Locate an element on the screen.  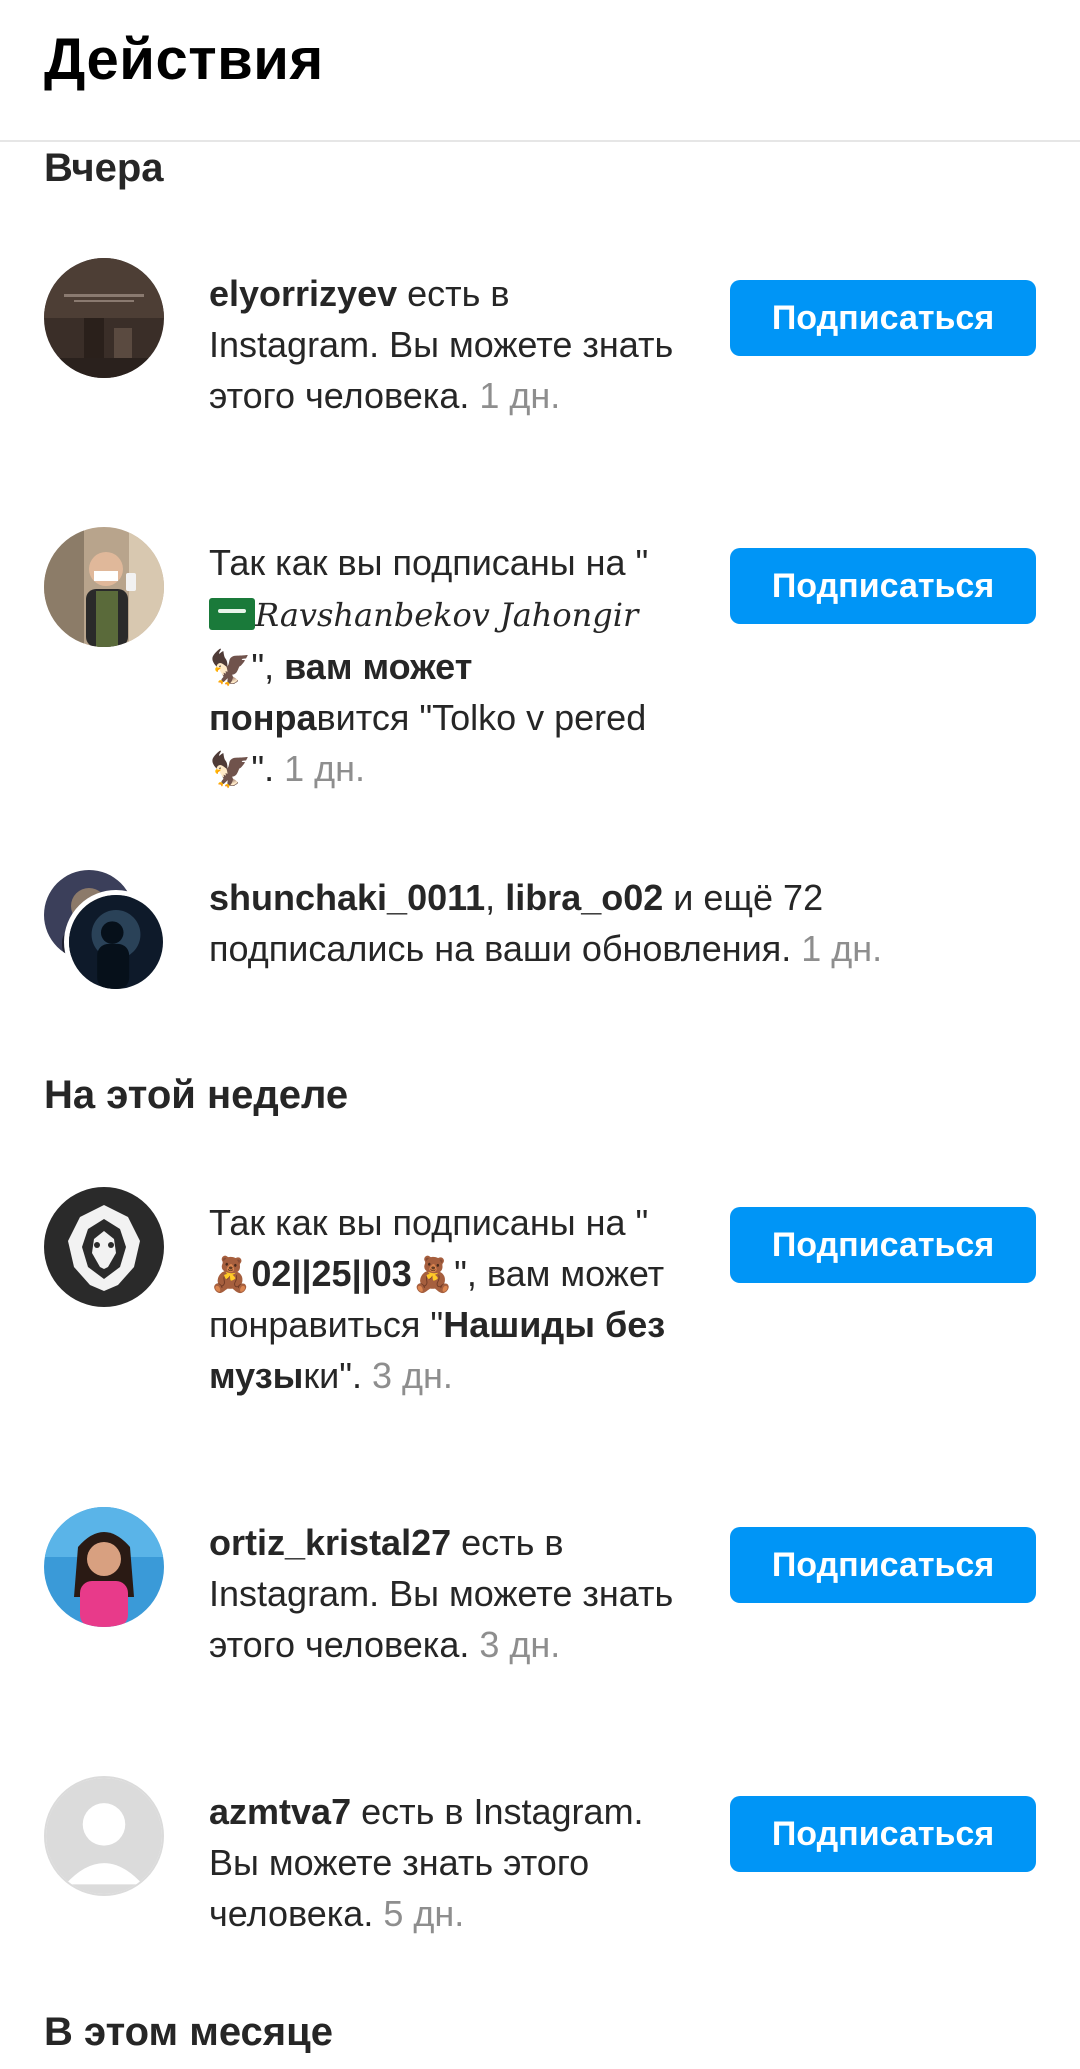
username-link: shunchaki_0011 is located at coordinates (347, 897).